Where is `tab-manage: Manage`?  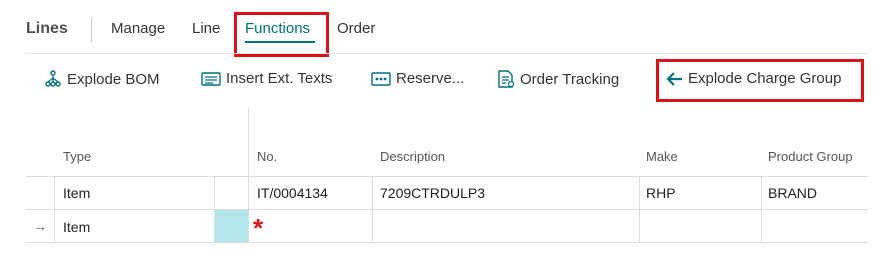 tab-manage: Manage is located at coordinates (138, 28).